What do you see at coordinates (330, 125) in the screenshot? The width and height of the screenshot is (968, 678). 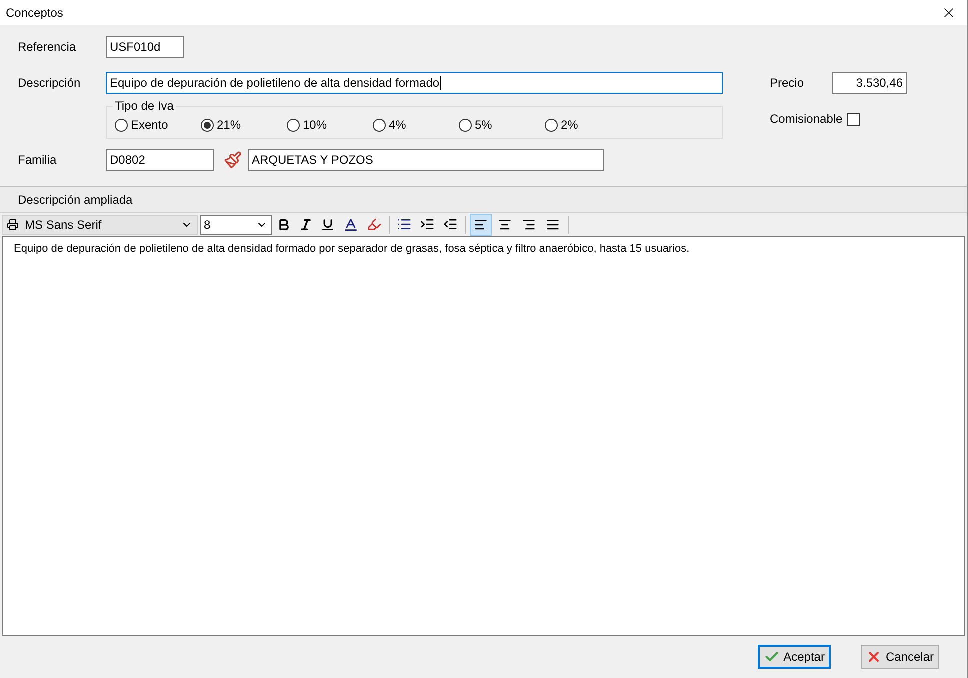 I see `vat-radio: 10%` at bounding box center [330, 125].